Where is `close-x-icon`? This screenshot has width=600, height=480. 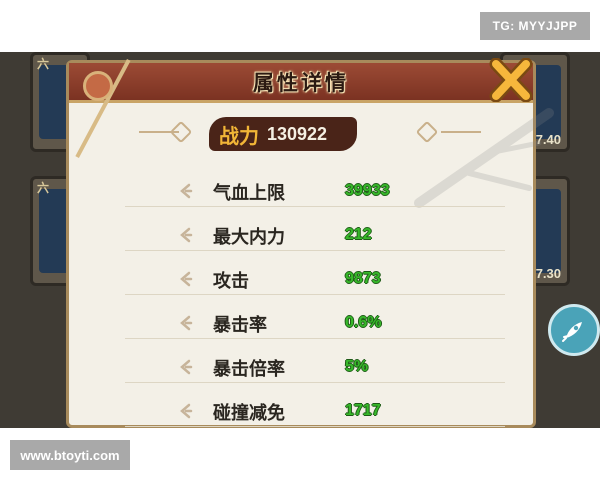
close-x-icon is located at coordinates (511, 80).